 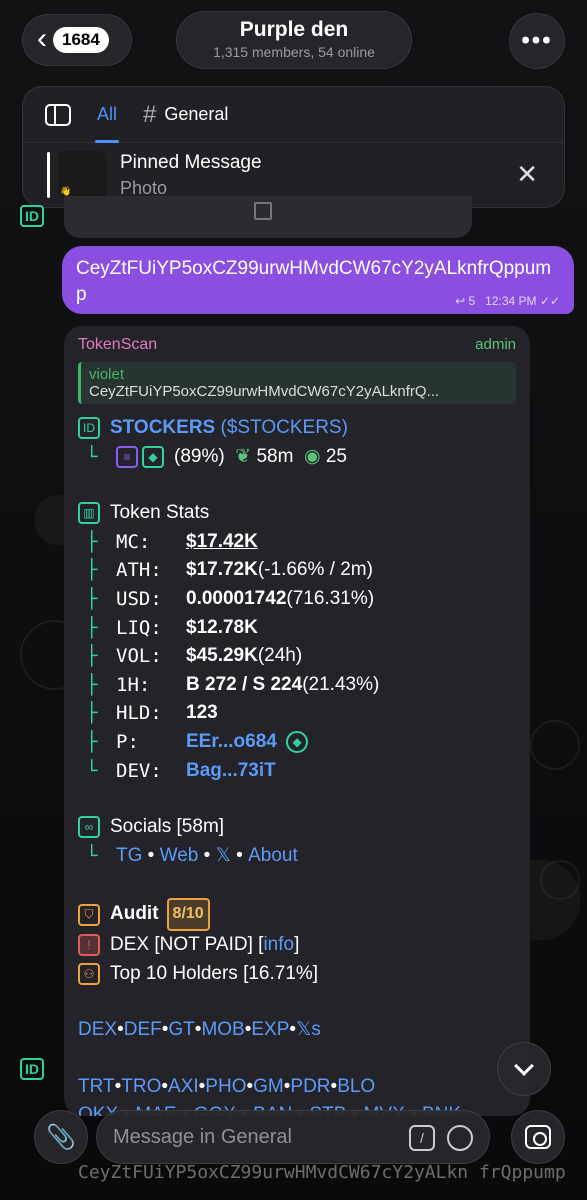 What do you see at coordinates (231, 742) in the screenshot?
I see `pair-link: EEr...o684` at bounding box center [231, 742].